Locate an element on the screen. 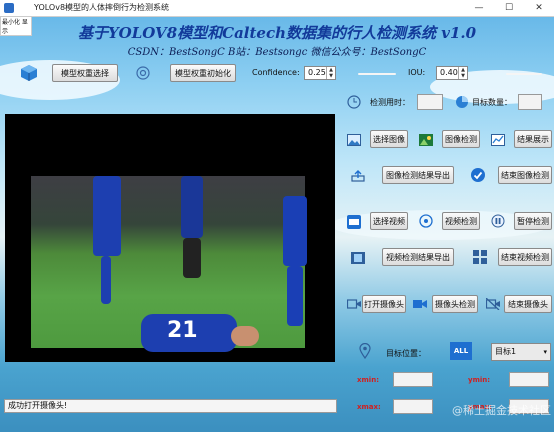 The height and width of the screenshot is (432, 554). export-video-result-button: 视频检测结果导出 is located at coordinates (418, 257).